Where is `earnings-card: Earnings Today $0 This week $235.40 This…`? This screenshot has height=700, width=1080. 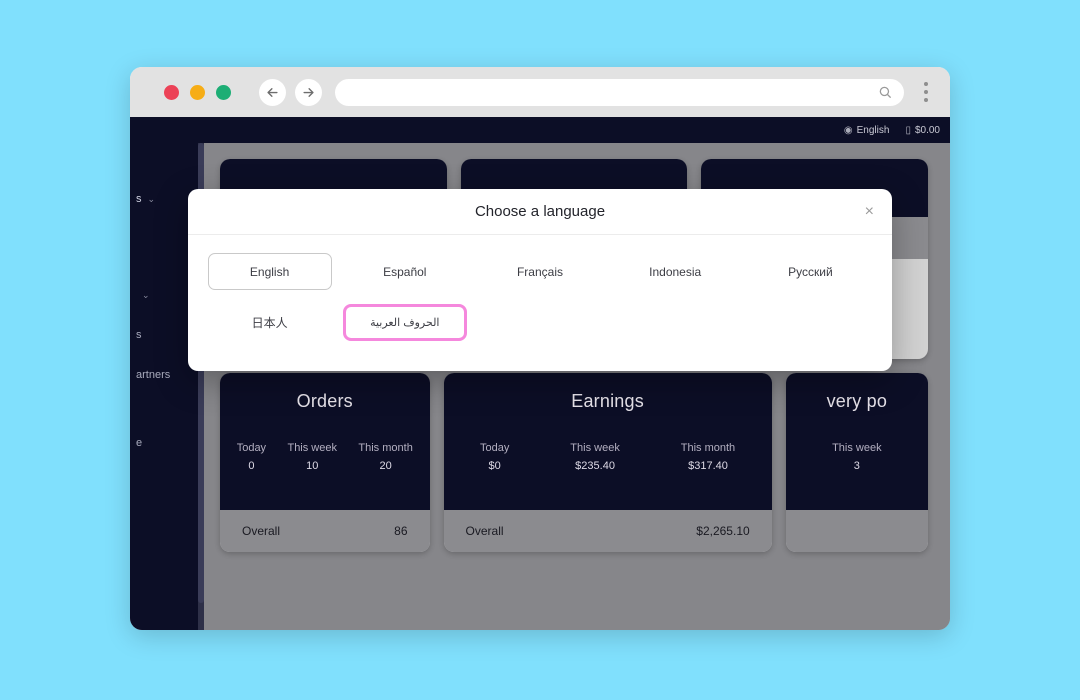 earnings-card: Earnings Today $0 This week $235.40 This… is located at coordinates (607, 462).